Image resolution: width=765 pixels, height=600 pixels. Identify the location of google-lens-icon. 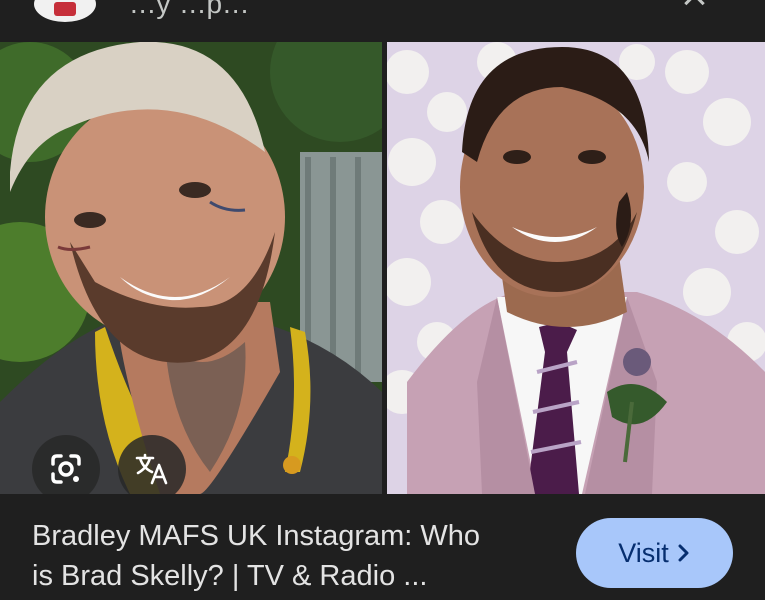
(66, 464).